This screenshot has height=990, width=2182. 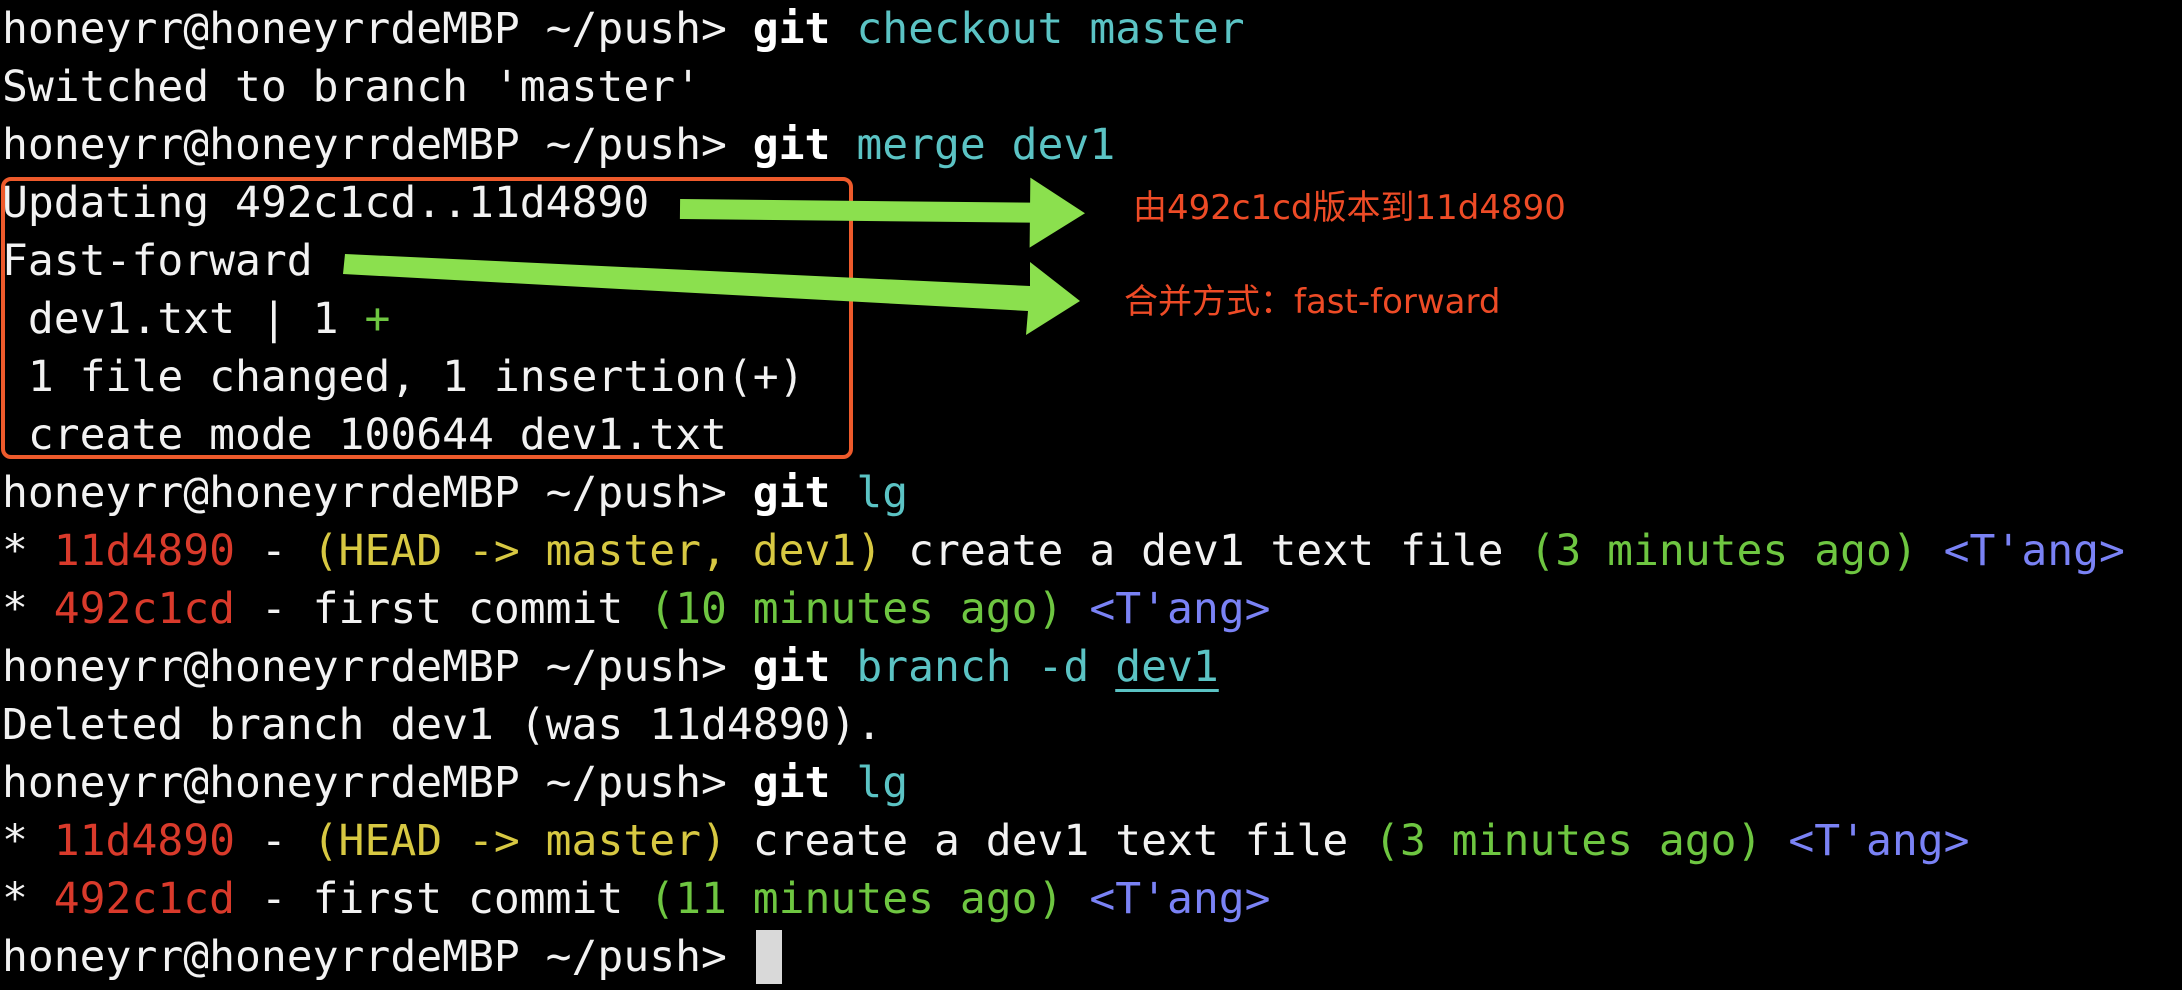 I want to click on terminal-text-segment: (11 minutes ago), so click(x=856, y=899).